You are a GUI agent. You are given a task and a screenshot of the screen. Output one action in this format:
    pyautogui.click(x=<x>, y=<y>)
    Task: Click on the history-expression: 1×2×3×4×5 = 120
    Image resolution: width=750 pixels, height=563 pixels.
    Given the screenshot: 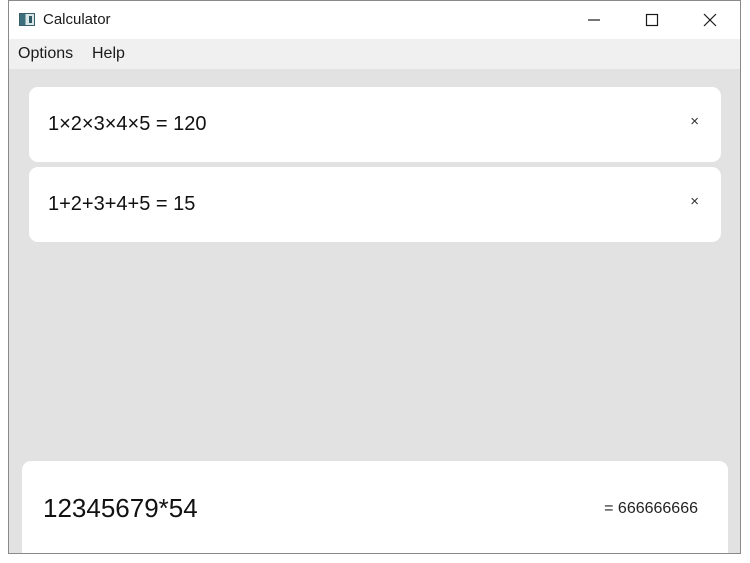 What is the action you would take?
    pyautogui.click(x=127, y=124)
    